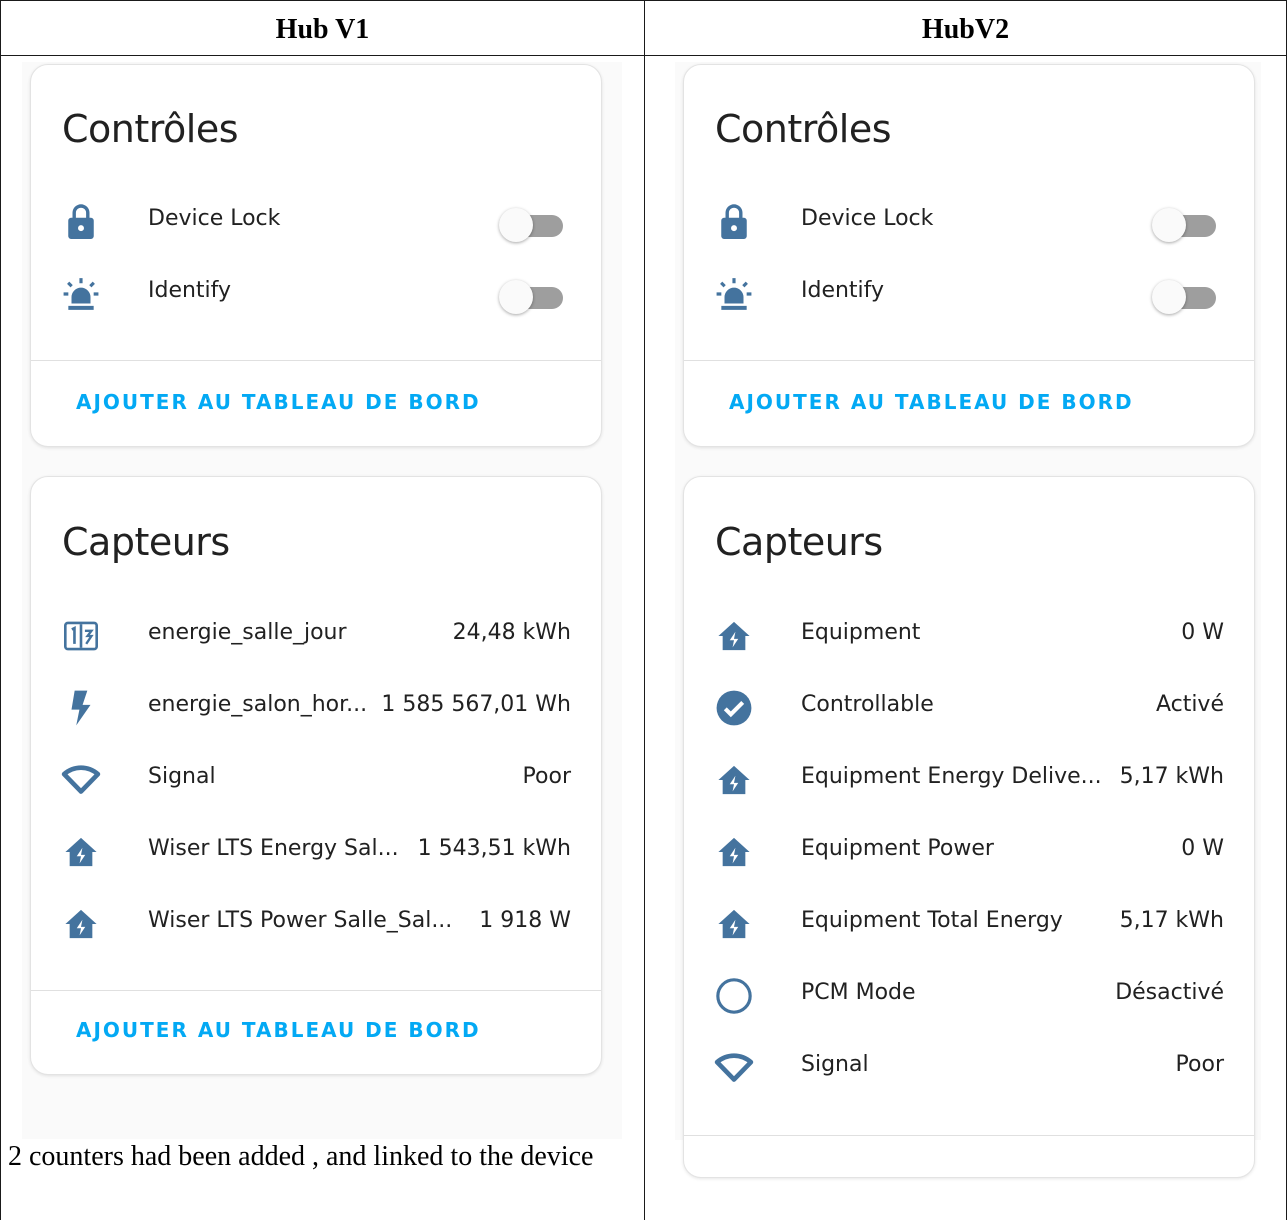 The height and width of the screenshot is (1220, 1287). What do you see at coordinates (1189, 704) in the screenshot?
I see `sensor-value: Activé` at bounding box center [1189, 704].